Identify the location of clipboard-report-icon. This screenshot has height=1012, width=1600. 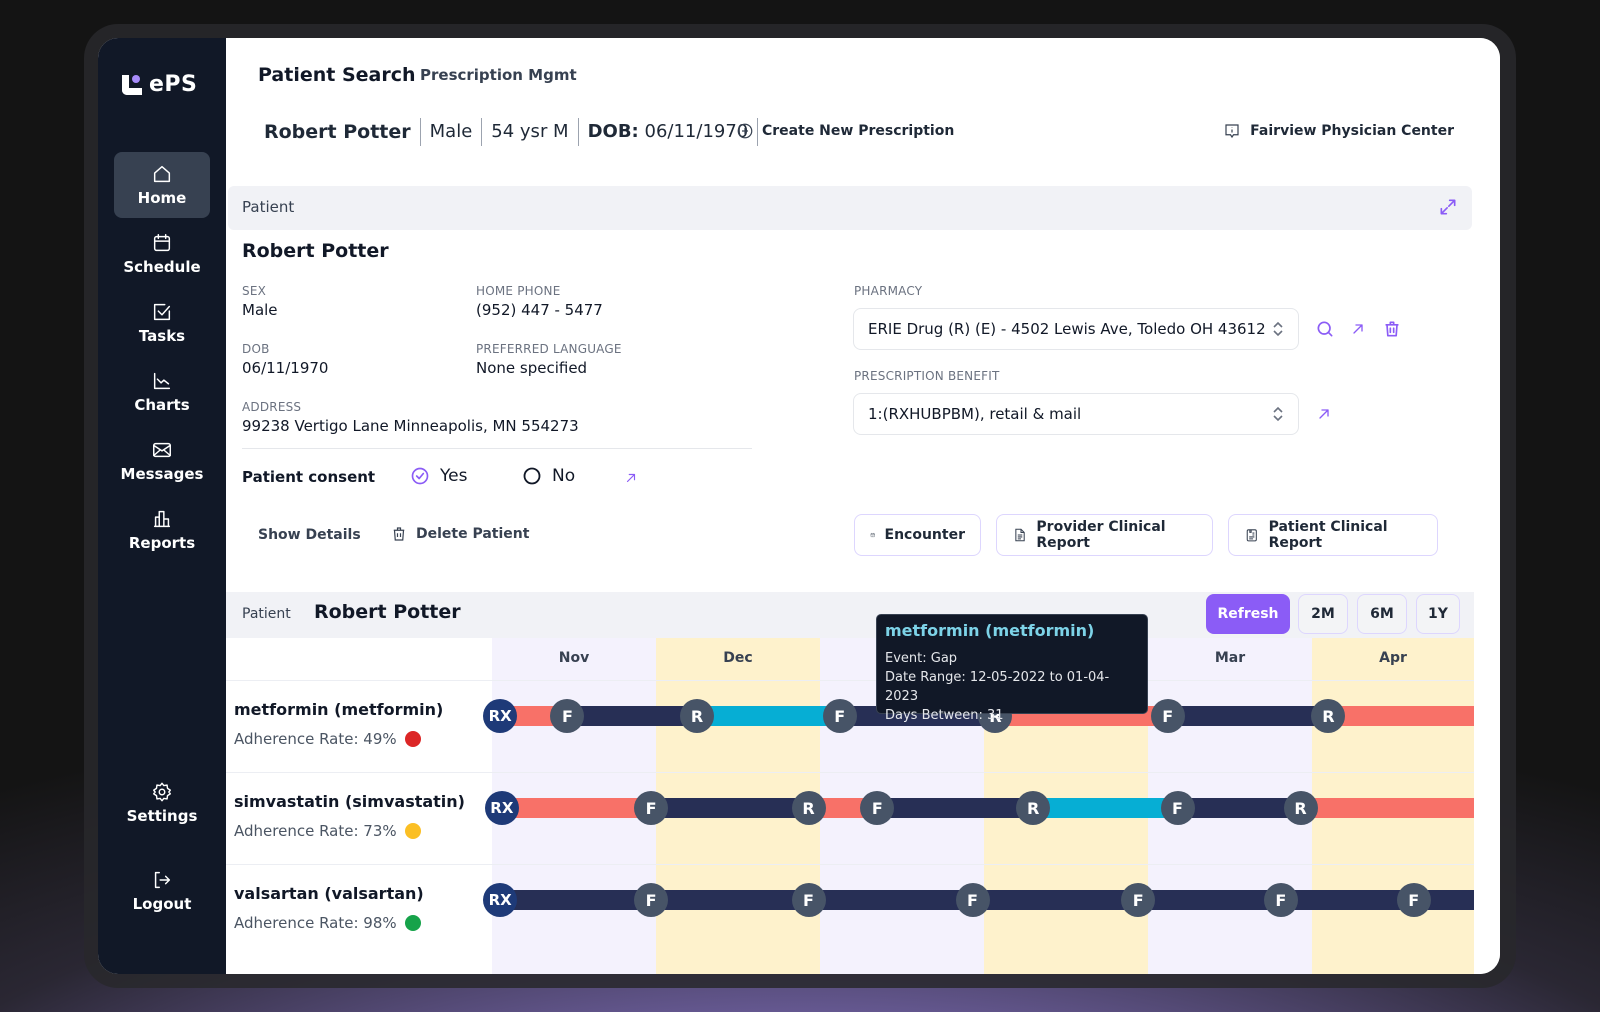
(1251, 535).